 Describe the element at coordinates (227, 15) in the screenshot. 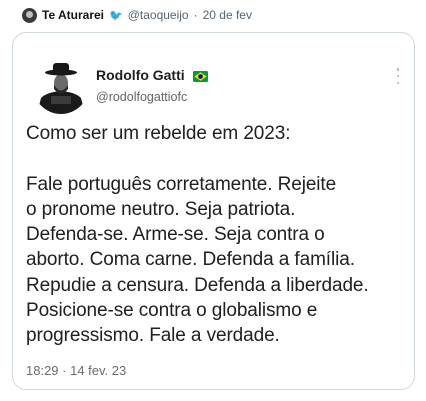

I see `post-date: 20 de fev` at that location.